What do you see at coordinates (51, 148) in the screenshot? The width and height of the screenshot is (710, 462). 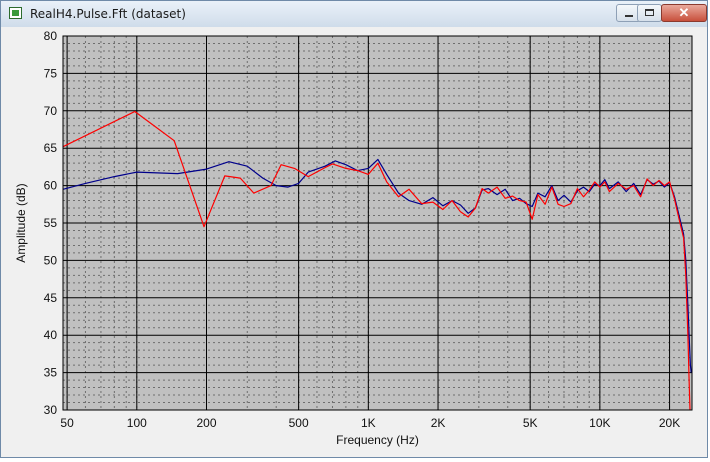 I see `y-tick-label: 65` at bounding box center [51, 148].